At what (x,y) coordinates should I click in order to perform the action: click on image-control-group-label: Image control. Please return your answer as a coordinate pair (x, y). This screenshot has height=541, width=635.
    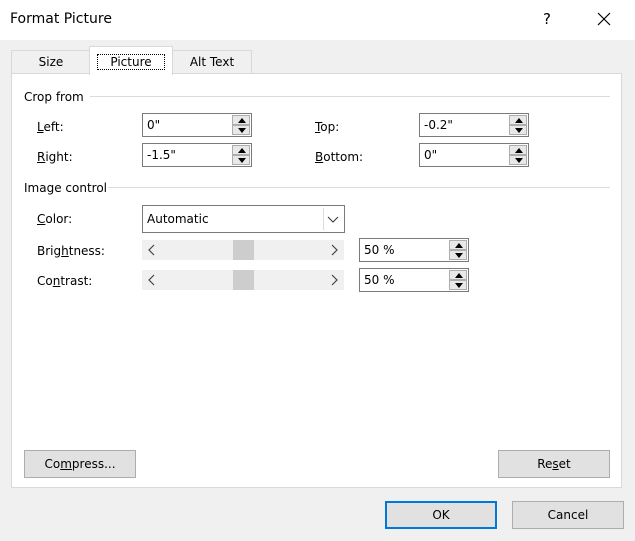
    Looking at the image, I should click on (65, 188).